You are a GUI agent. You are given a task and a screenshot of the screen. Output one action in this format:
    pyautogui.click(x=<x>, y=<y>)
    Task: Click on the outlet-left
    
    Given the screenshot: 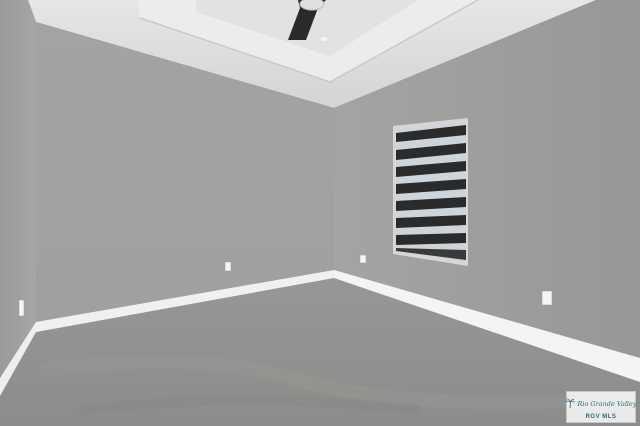 What is the action you would take?
    pyautogui.click(x=21, y=308)
    